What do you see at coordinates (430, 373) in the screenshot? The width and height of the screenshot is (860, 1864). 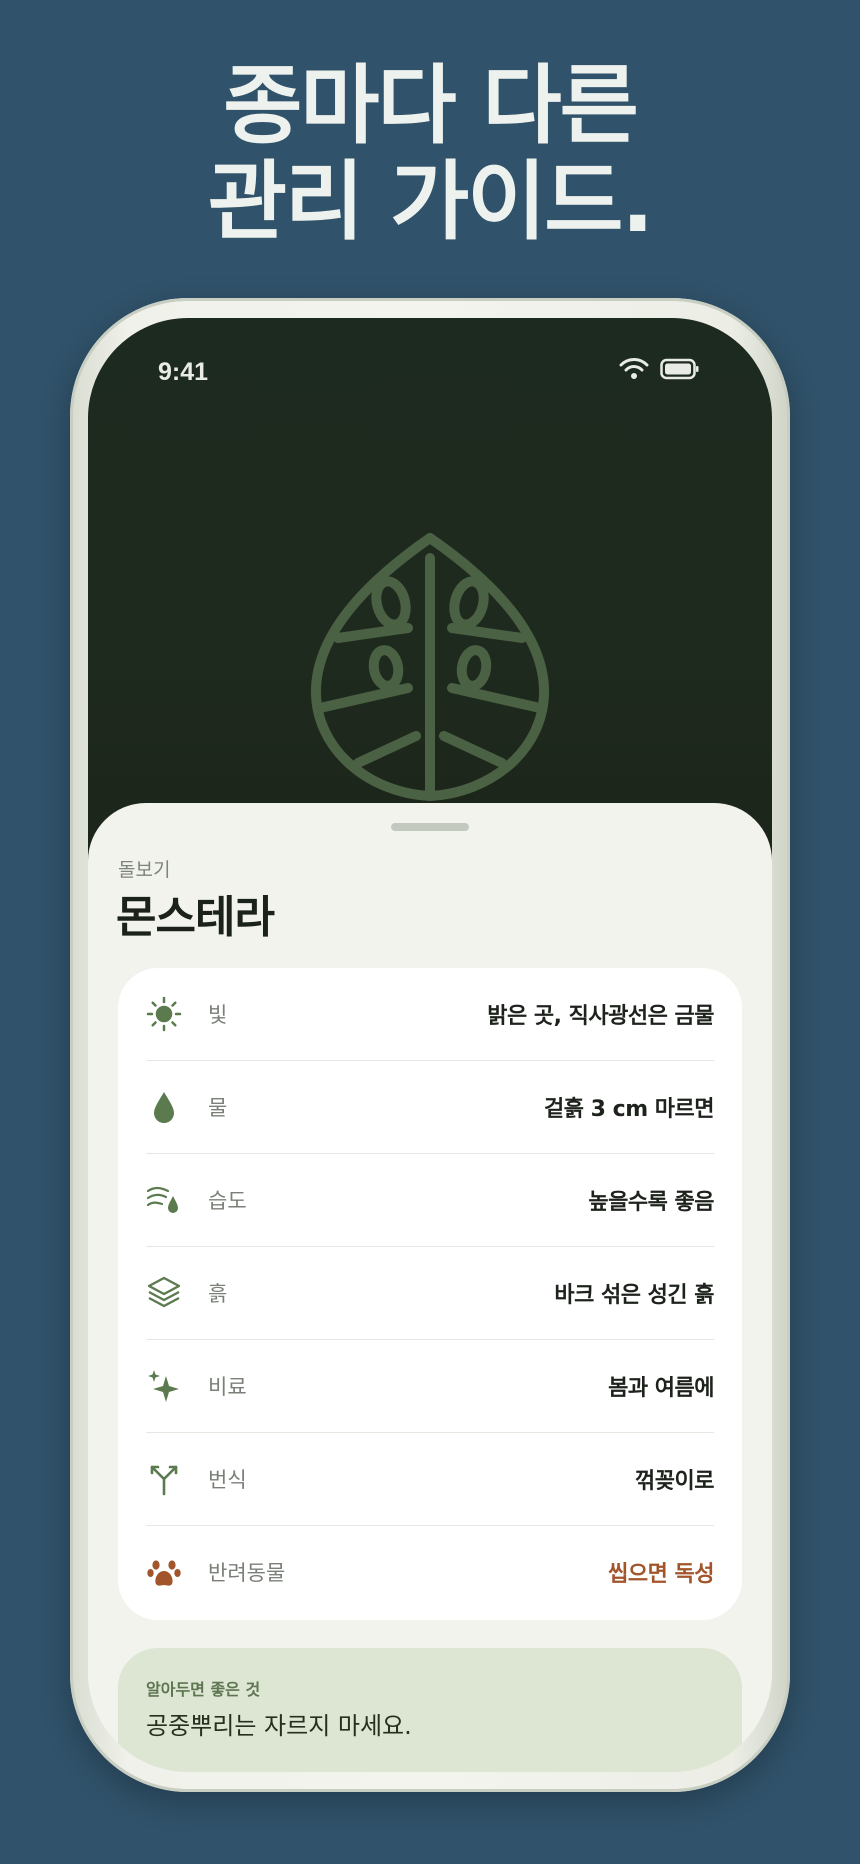 I see `status-bar: 9:41` at bounding box center [430, 373].